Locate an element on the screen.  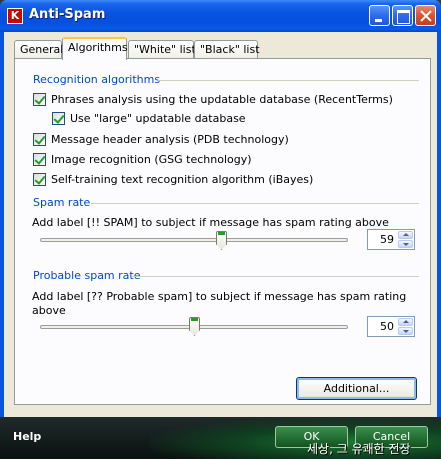
checkbox-phrases-analysis is located at coordinates (39, 99).